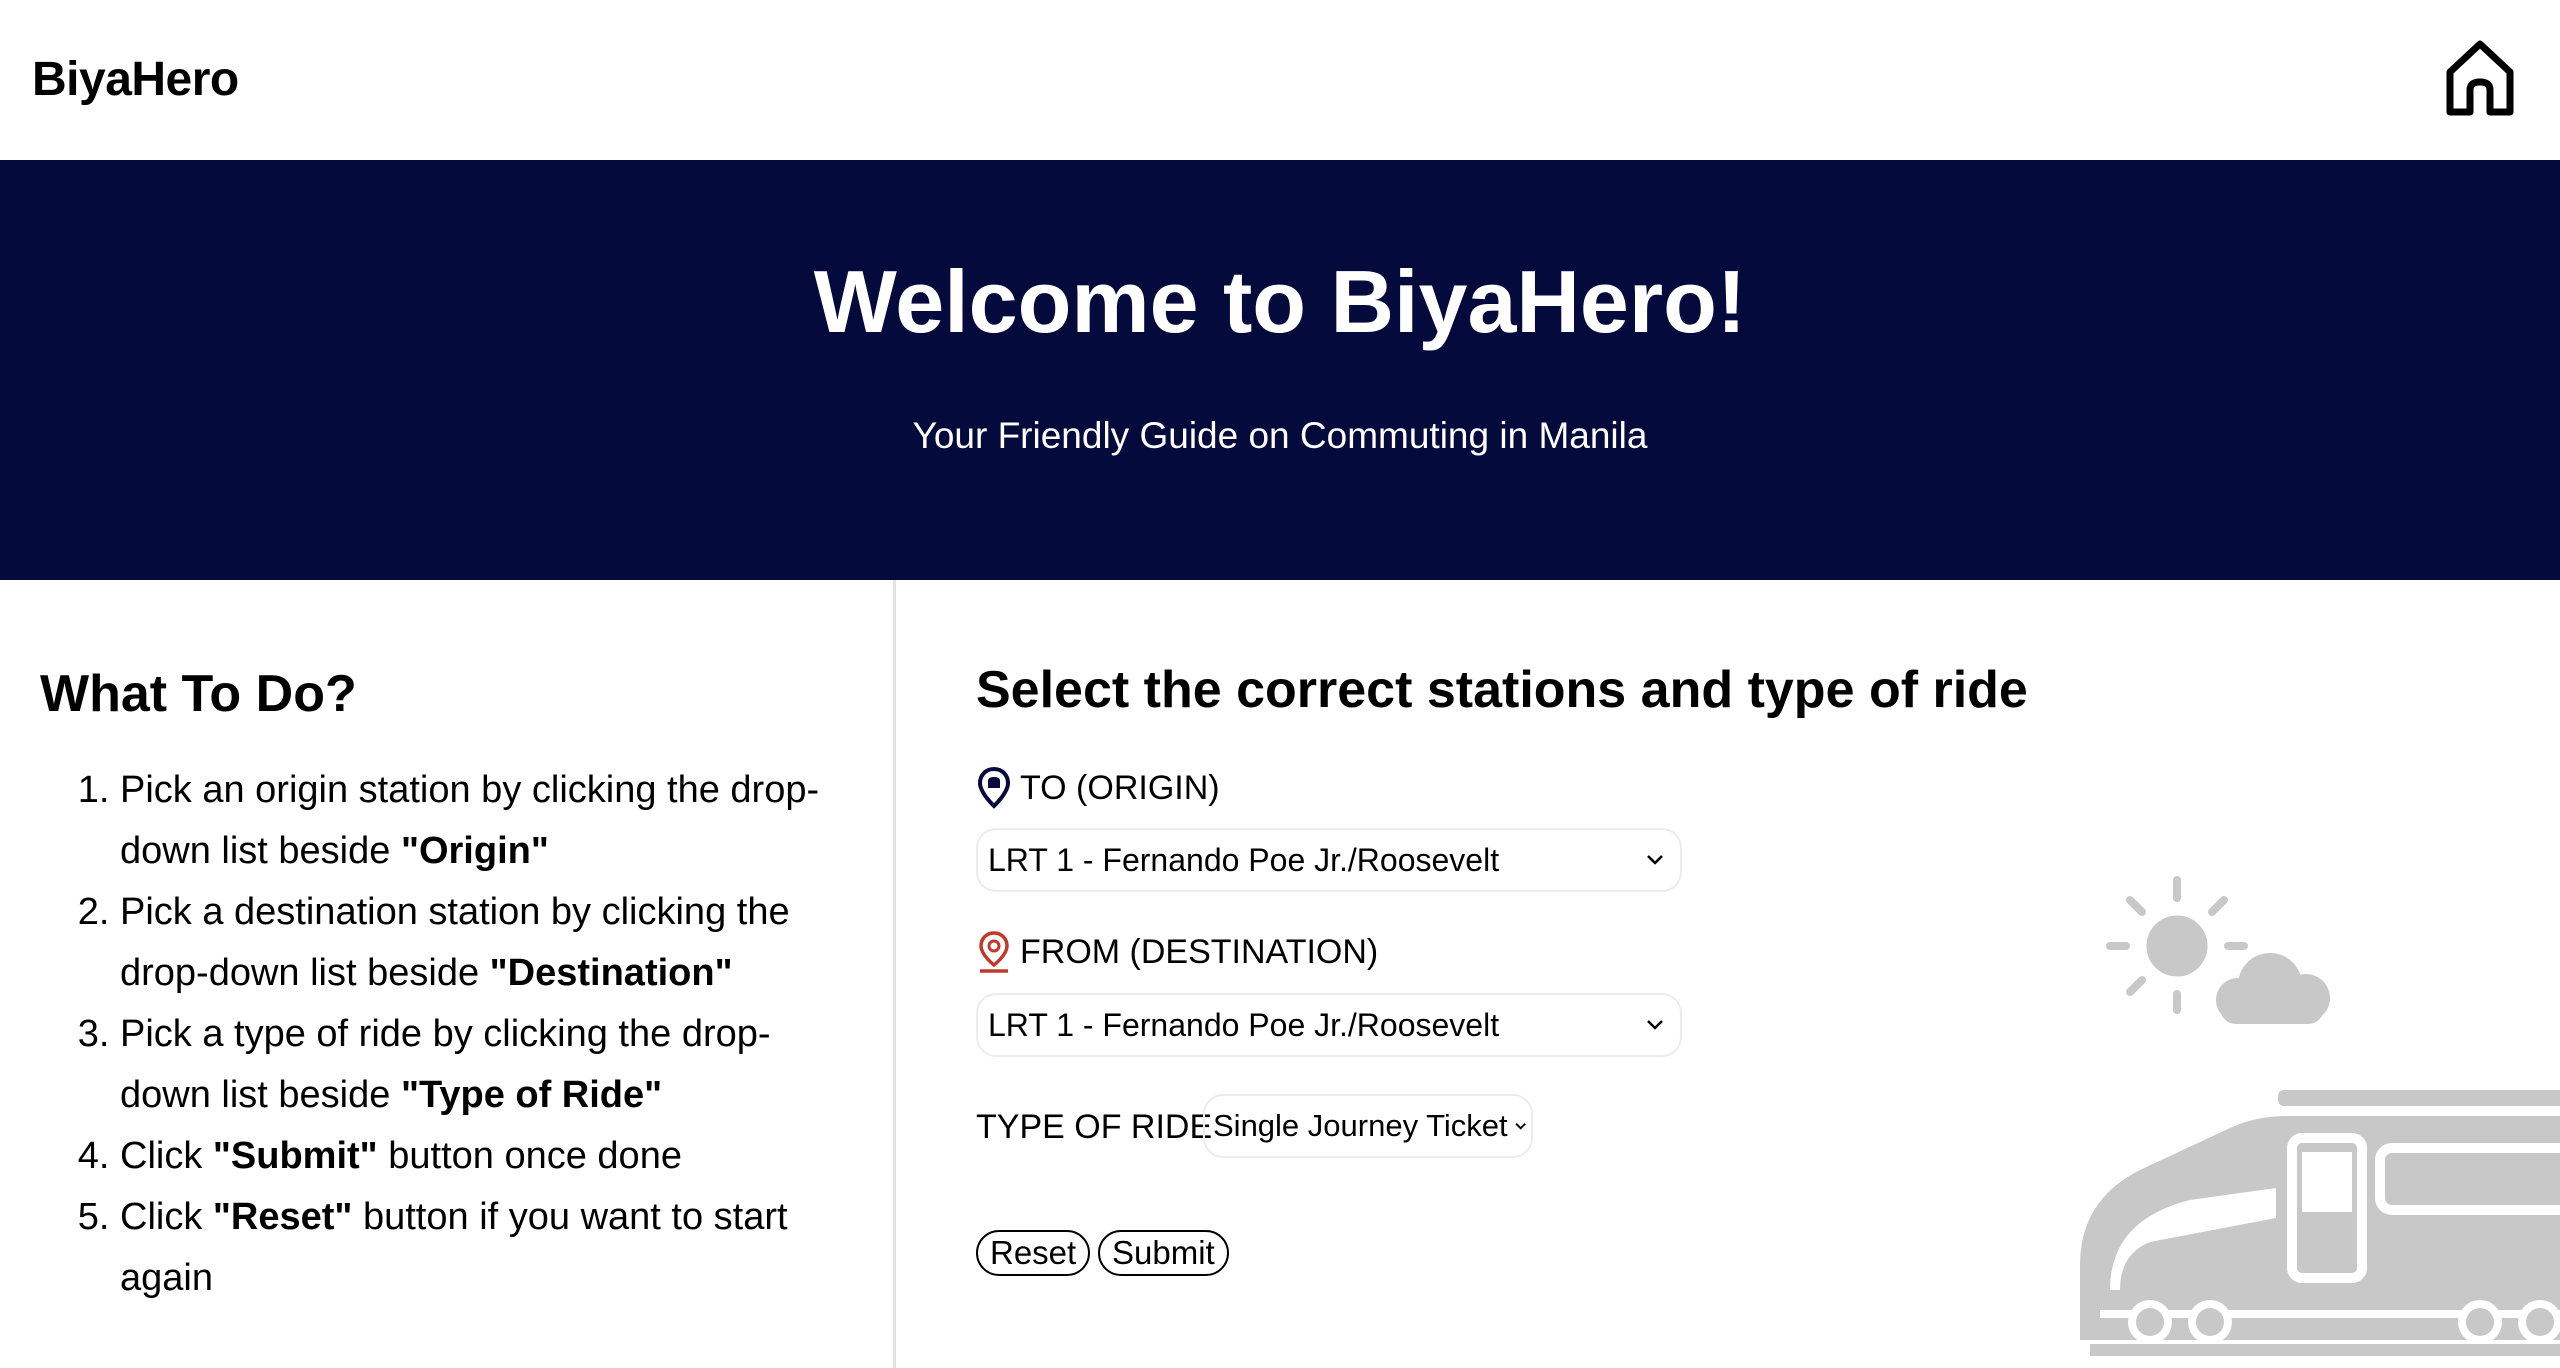 The height and width of the screenshot is (1368, 2560). What do you see at coordinates (135, 80) in the screenshot?
I see `brand-logo: BiyaHero` at bounding box center [135, 80].